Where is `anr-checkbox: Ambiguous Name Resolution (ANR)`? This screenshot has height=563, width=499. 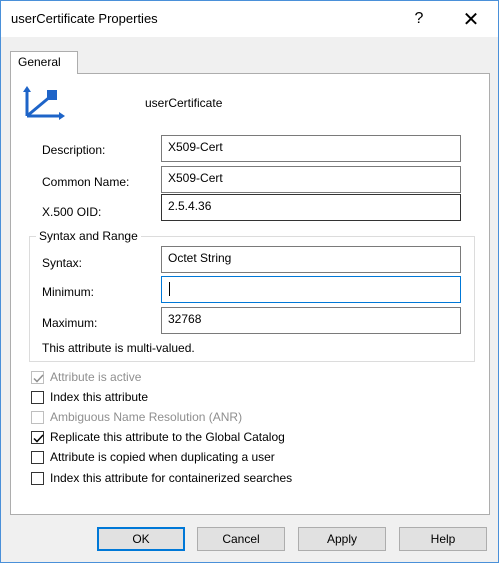 anr-checkbox: Ambiguous Name Resolution (ANR) is located at coordinates (136, 417).